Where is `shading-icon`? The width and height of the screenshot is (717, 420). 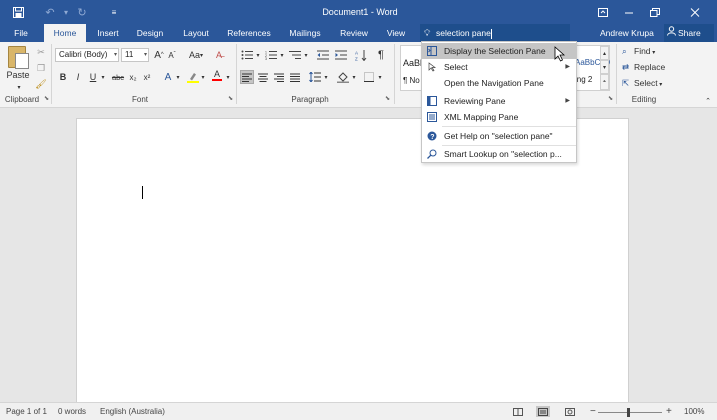
shading-icon is located at coordinates (343, 77).